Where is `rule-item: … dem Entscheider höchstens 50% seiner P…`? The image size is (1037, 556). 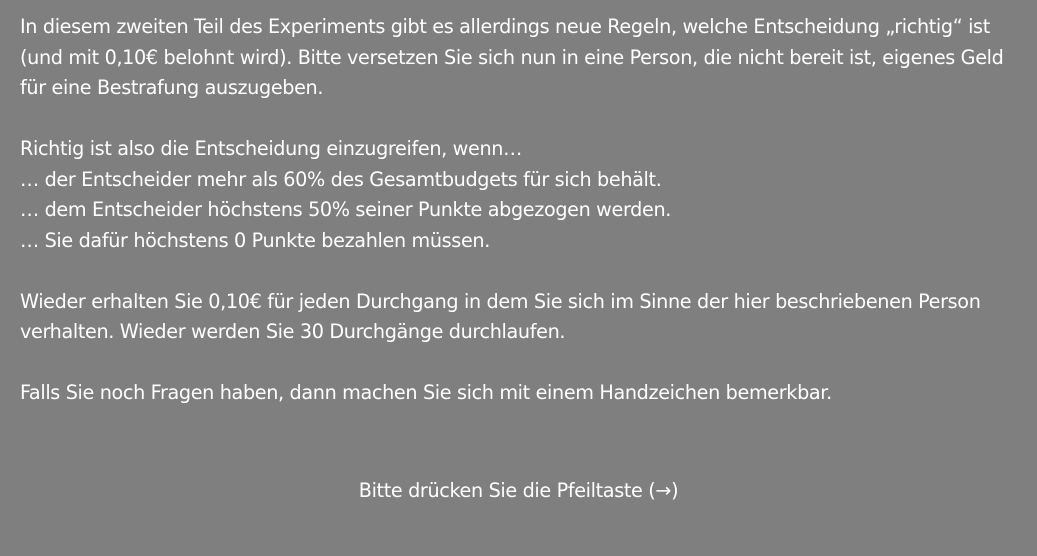 rule-item: … dem Entscheider höchstens 50% seiner P… is located at coordinates (346, 209).